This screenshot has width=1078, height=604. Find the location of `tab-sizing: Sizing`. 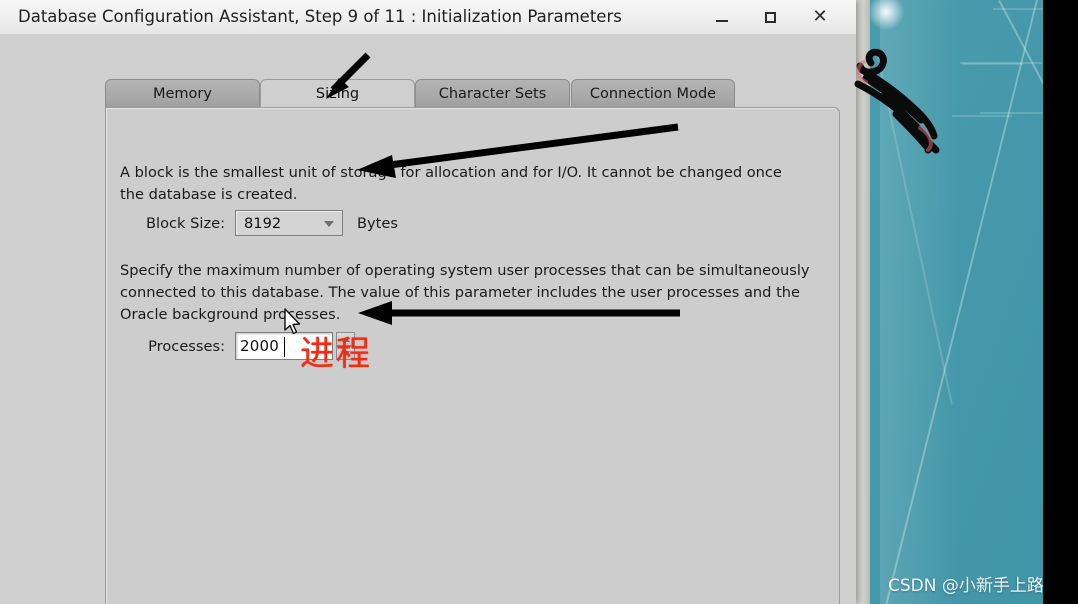

tab-sizing: Sizing is located at coordinates (337, 93).